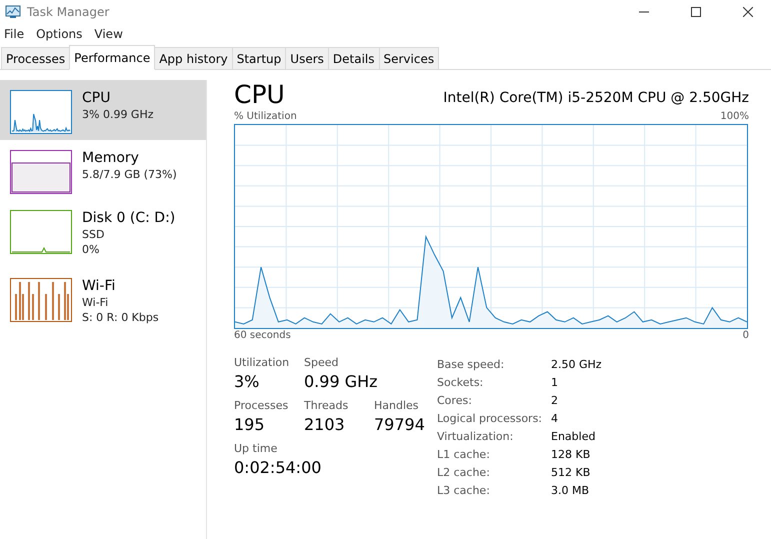  I want to click on stat-value: 195, so click(250, 425).